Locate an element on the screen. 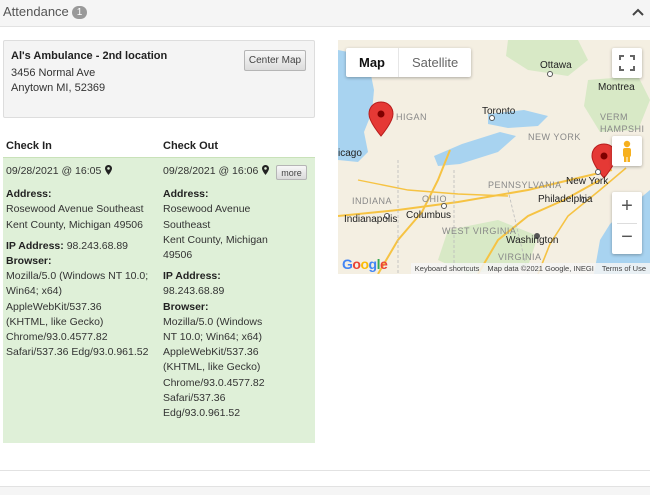 The image size is (650, 495). more-button: more is located at coordinates (291, 172).